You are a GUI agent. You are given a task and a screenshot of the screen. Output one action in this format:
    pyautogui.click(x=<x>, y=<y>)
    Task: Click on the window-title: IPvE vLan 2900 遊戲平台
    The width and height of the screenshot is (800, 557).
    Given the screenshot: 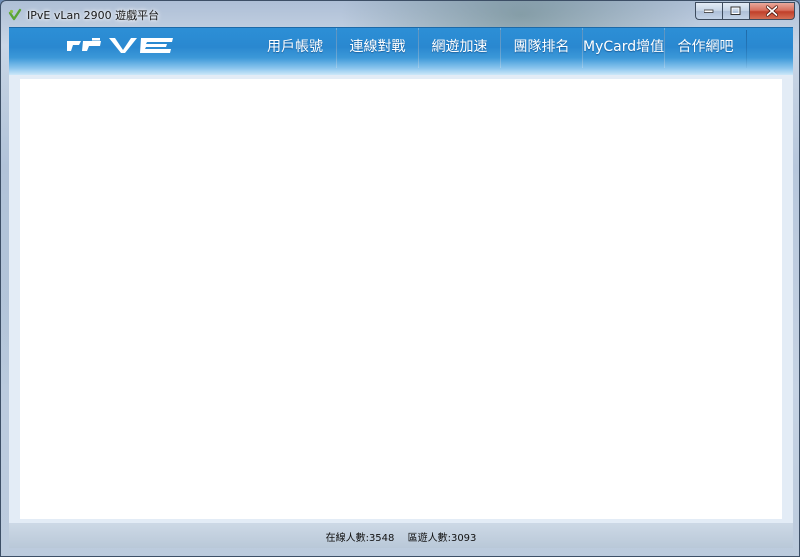 What is the action you would take?
    pyautogui.click(x=93, y=15)
    